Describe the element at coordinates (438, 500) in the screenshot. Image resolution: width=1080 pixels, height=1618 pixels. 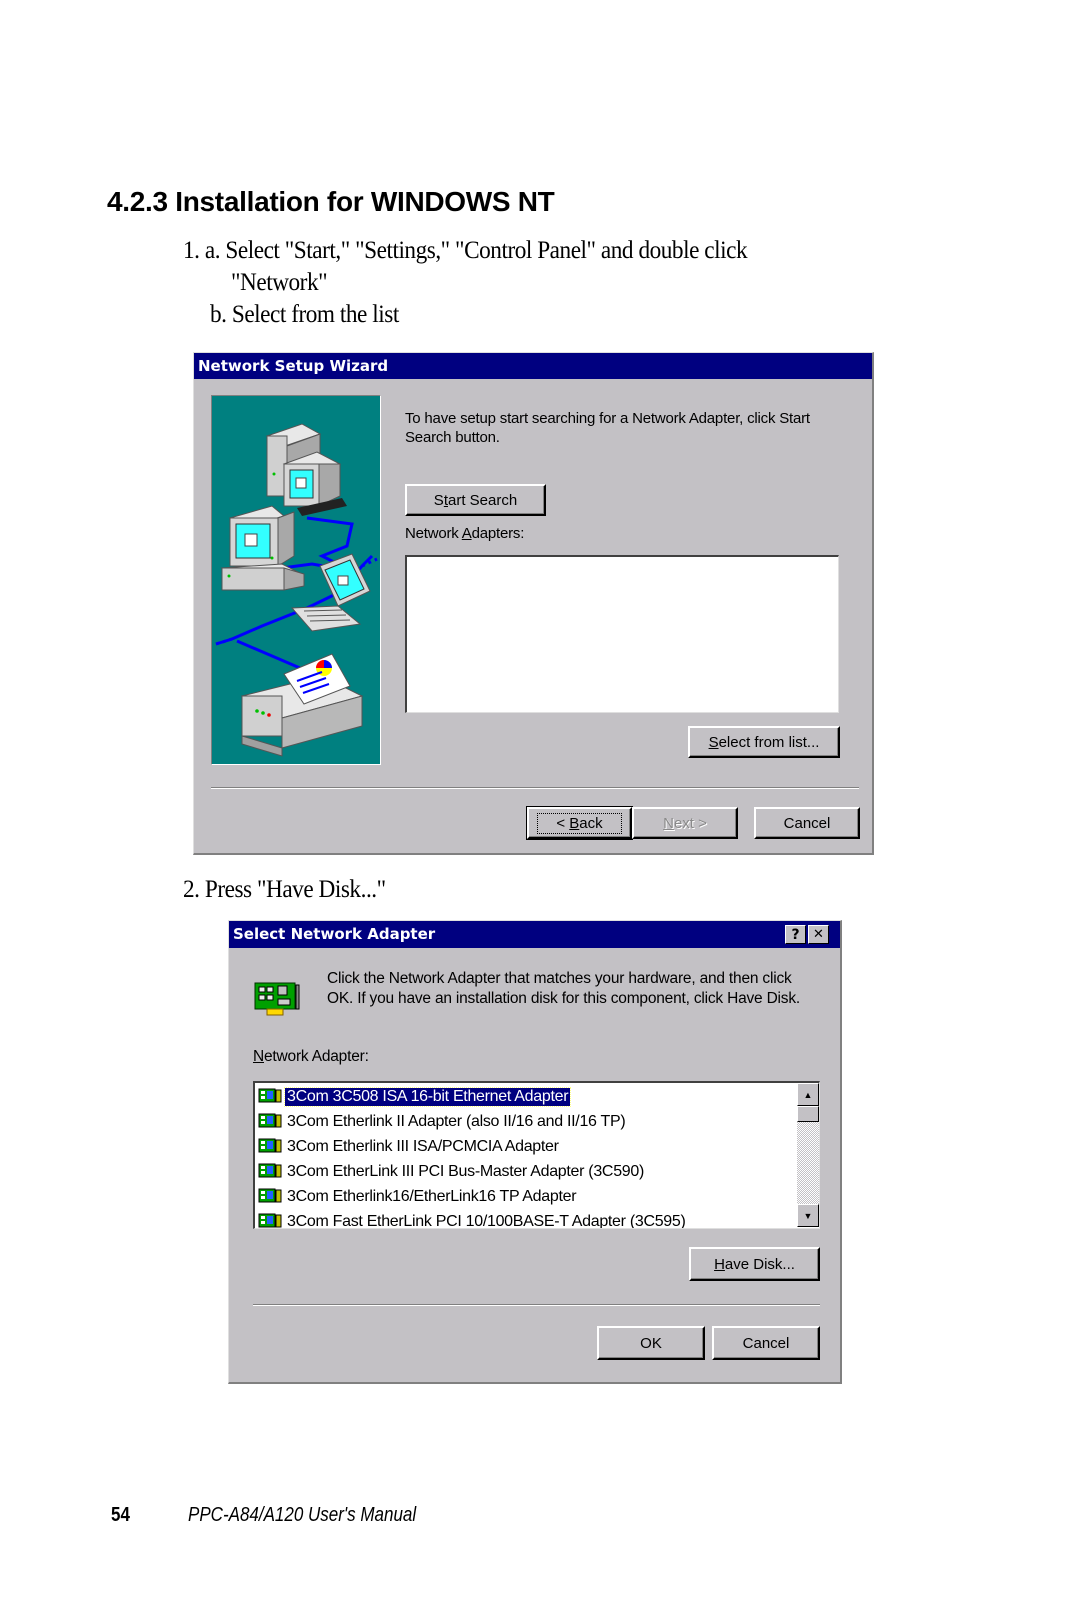
I see `start-search-label-pre: S` at that location.